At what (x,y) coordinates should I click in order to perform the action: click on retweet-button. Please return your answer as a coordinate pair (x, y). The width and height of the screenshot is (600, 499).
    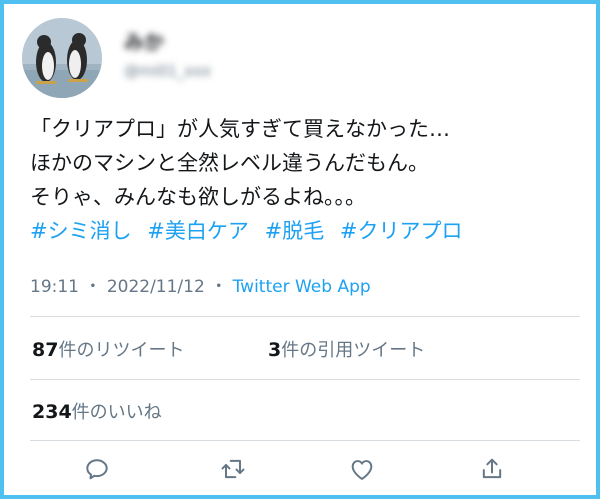
    Looking at the image, I should click on (233, 469).